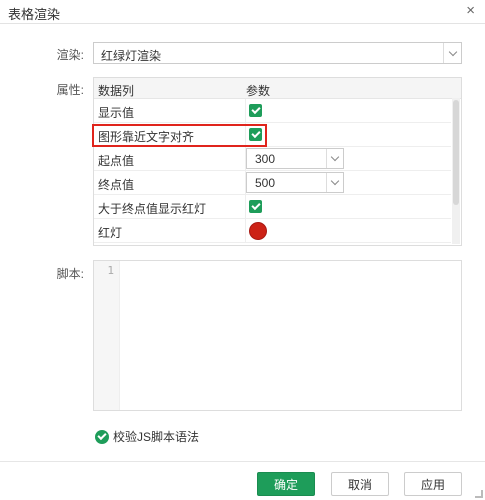 The image size is (485, 500). Describe the element at coordinates (265, 183) in the screenshot. I see `end-value: 500` at that location.